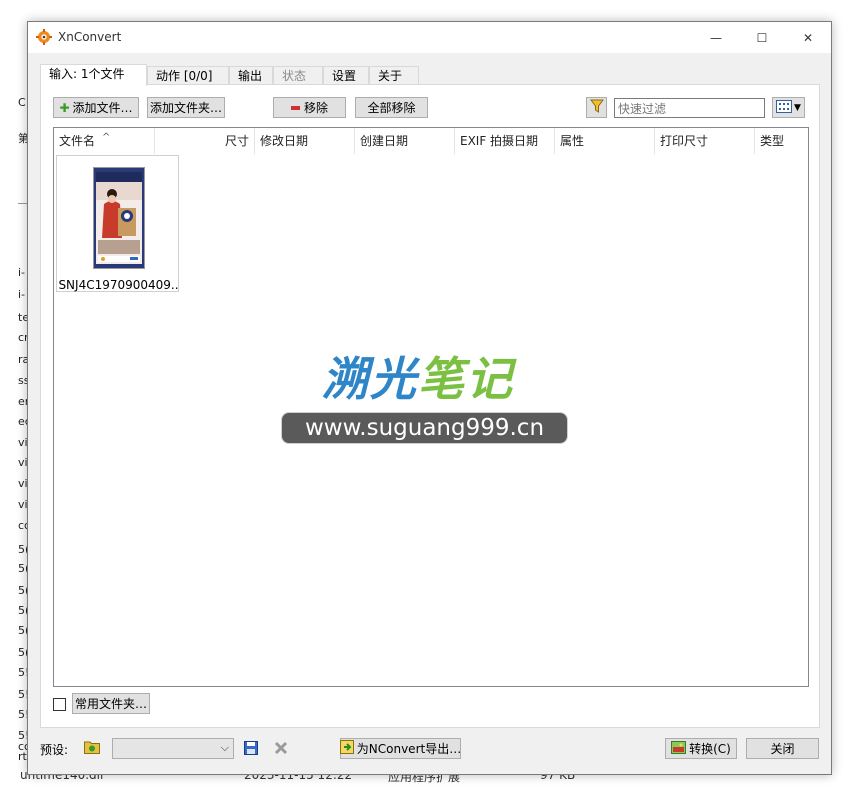 The image size is (850, 799). Describe the element at coordinates (346, 75) in the screenshot. I see `tab-settings: 设置` at that location.